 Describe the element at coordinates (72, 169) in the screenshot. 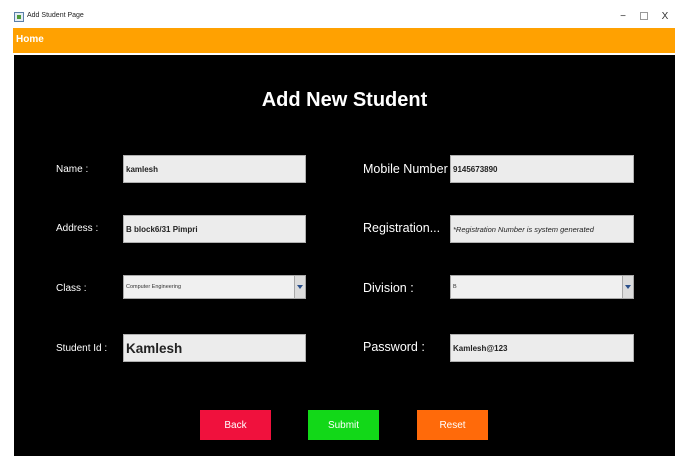

I see `name-label: Name :` at that location.